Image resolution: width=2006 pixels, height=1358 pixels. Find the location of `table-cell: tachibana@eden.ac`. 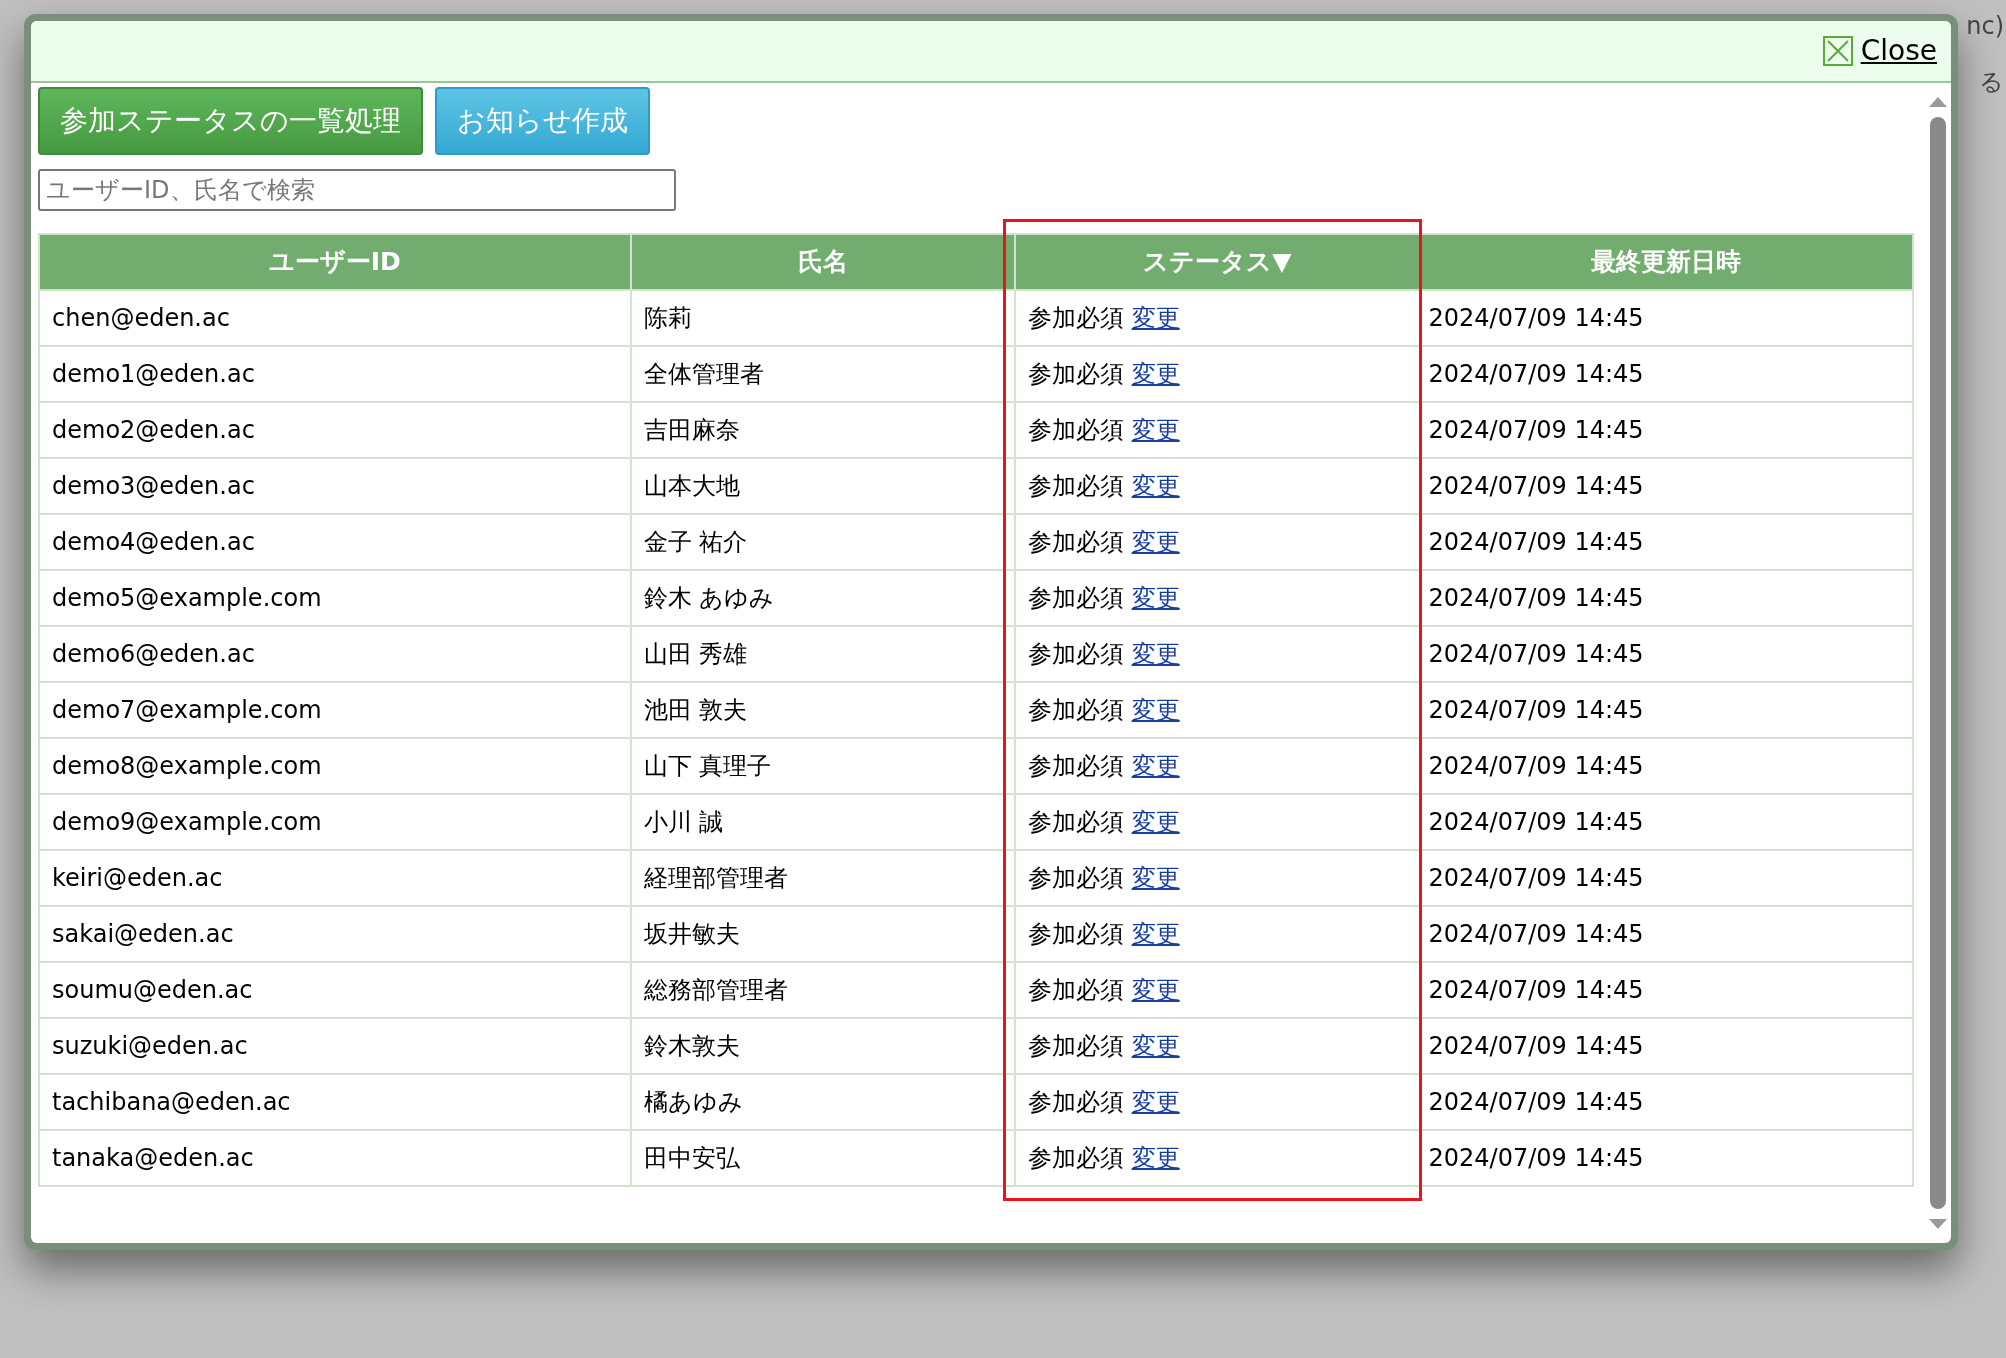

table-cell: tachibana@eden.ac is located at coordinates (335, 1102).